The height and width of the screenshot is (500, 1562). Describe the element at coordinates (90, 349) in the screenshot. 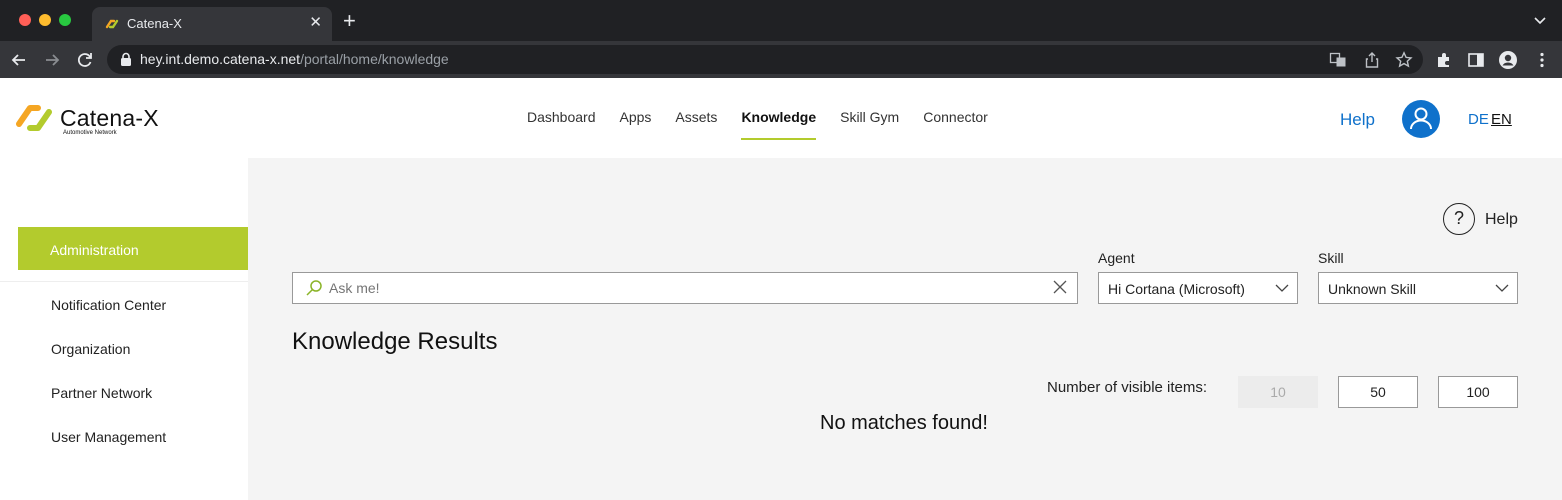

I see `sidebar-item-organization: Organization` at that location.